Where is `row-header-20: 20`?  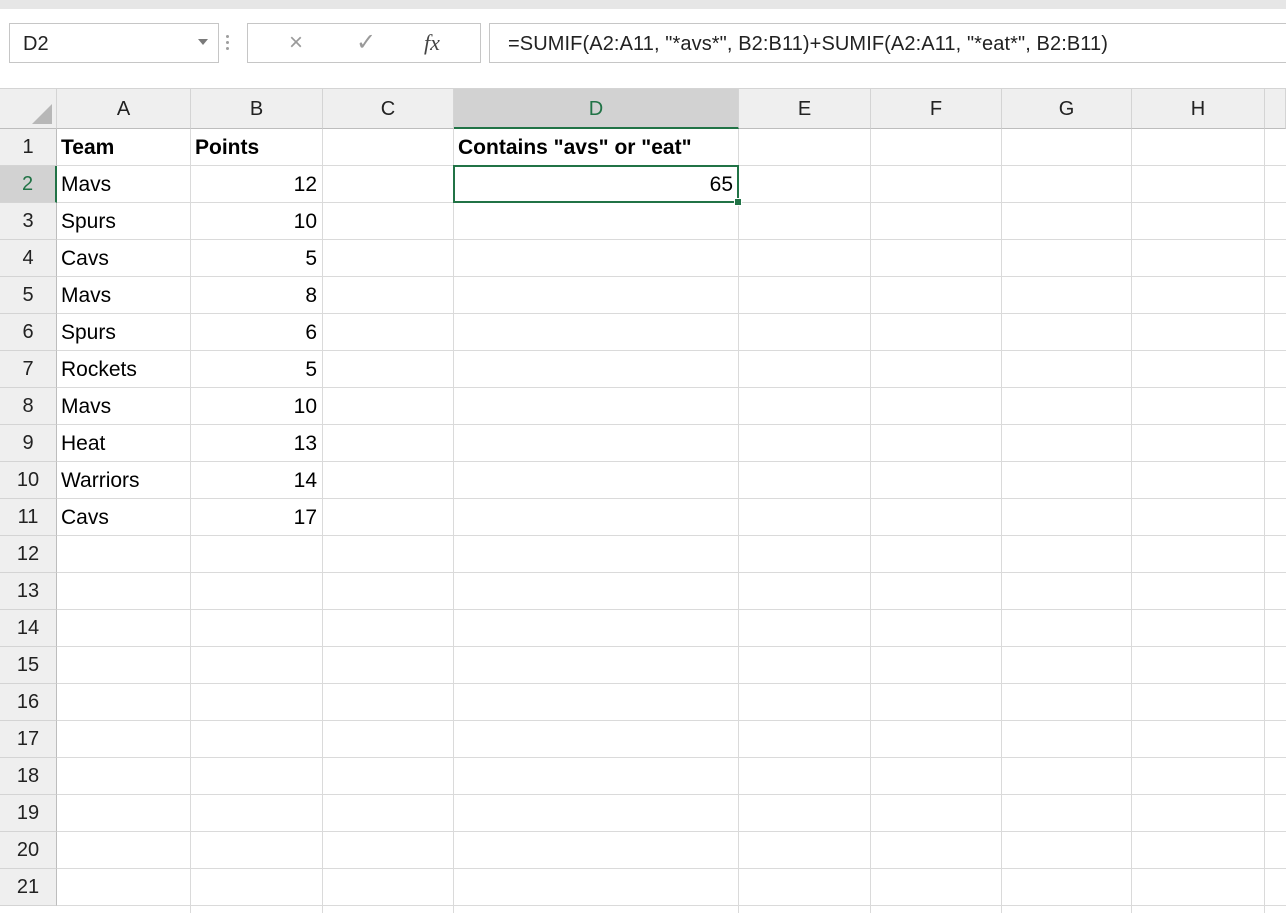 row-header-20: 20 is located at coordinates (28, 850).